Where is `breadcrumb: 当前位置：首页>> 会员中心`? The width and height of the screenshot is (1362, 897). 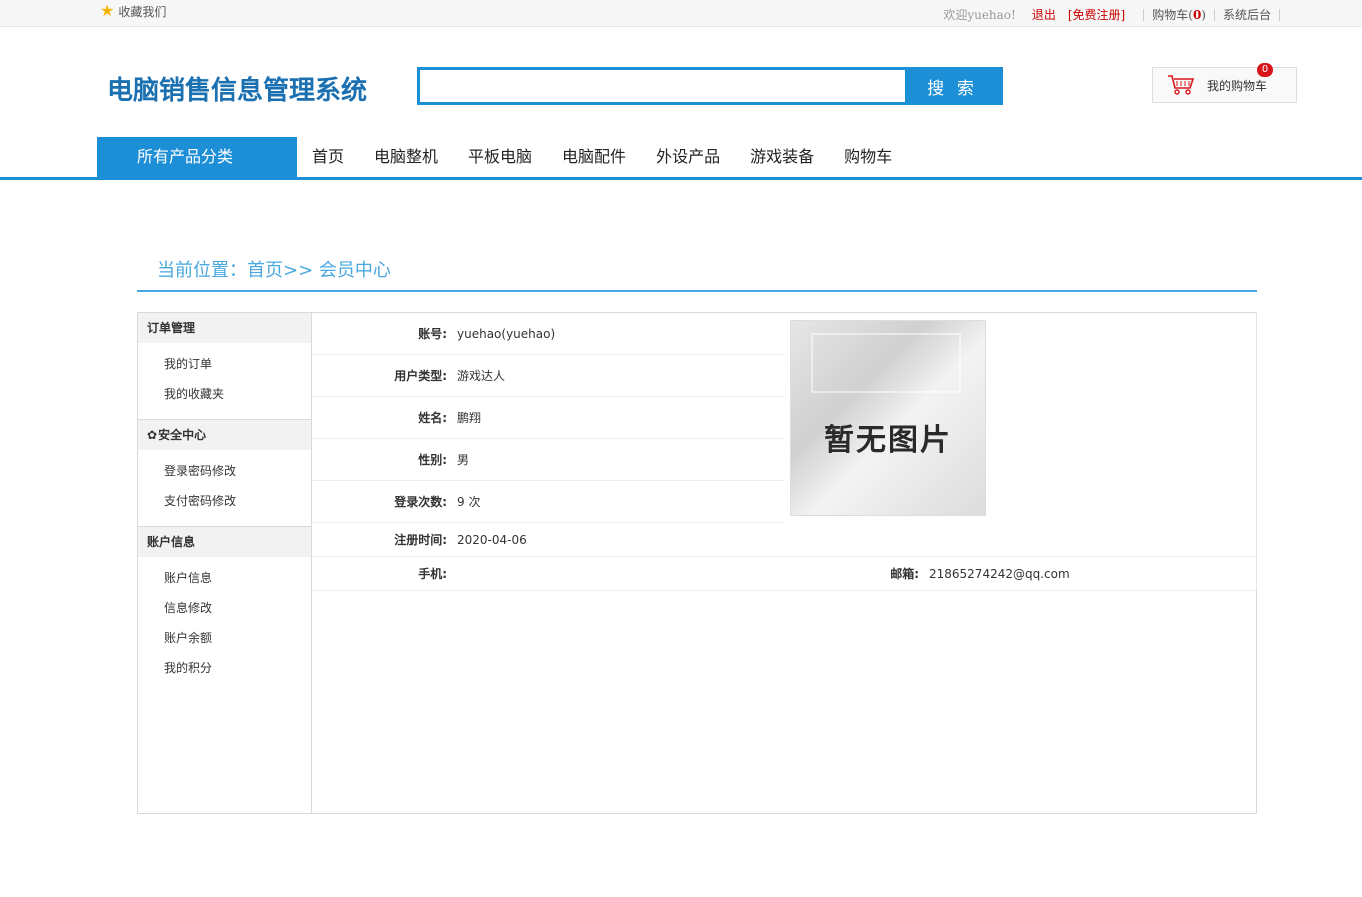 breadcrumb: 当前位置：首页>> 会员中心 is located at coordinates (697, 274).